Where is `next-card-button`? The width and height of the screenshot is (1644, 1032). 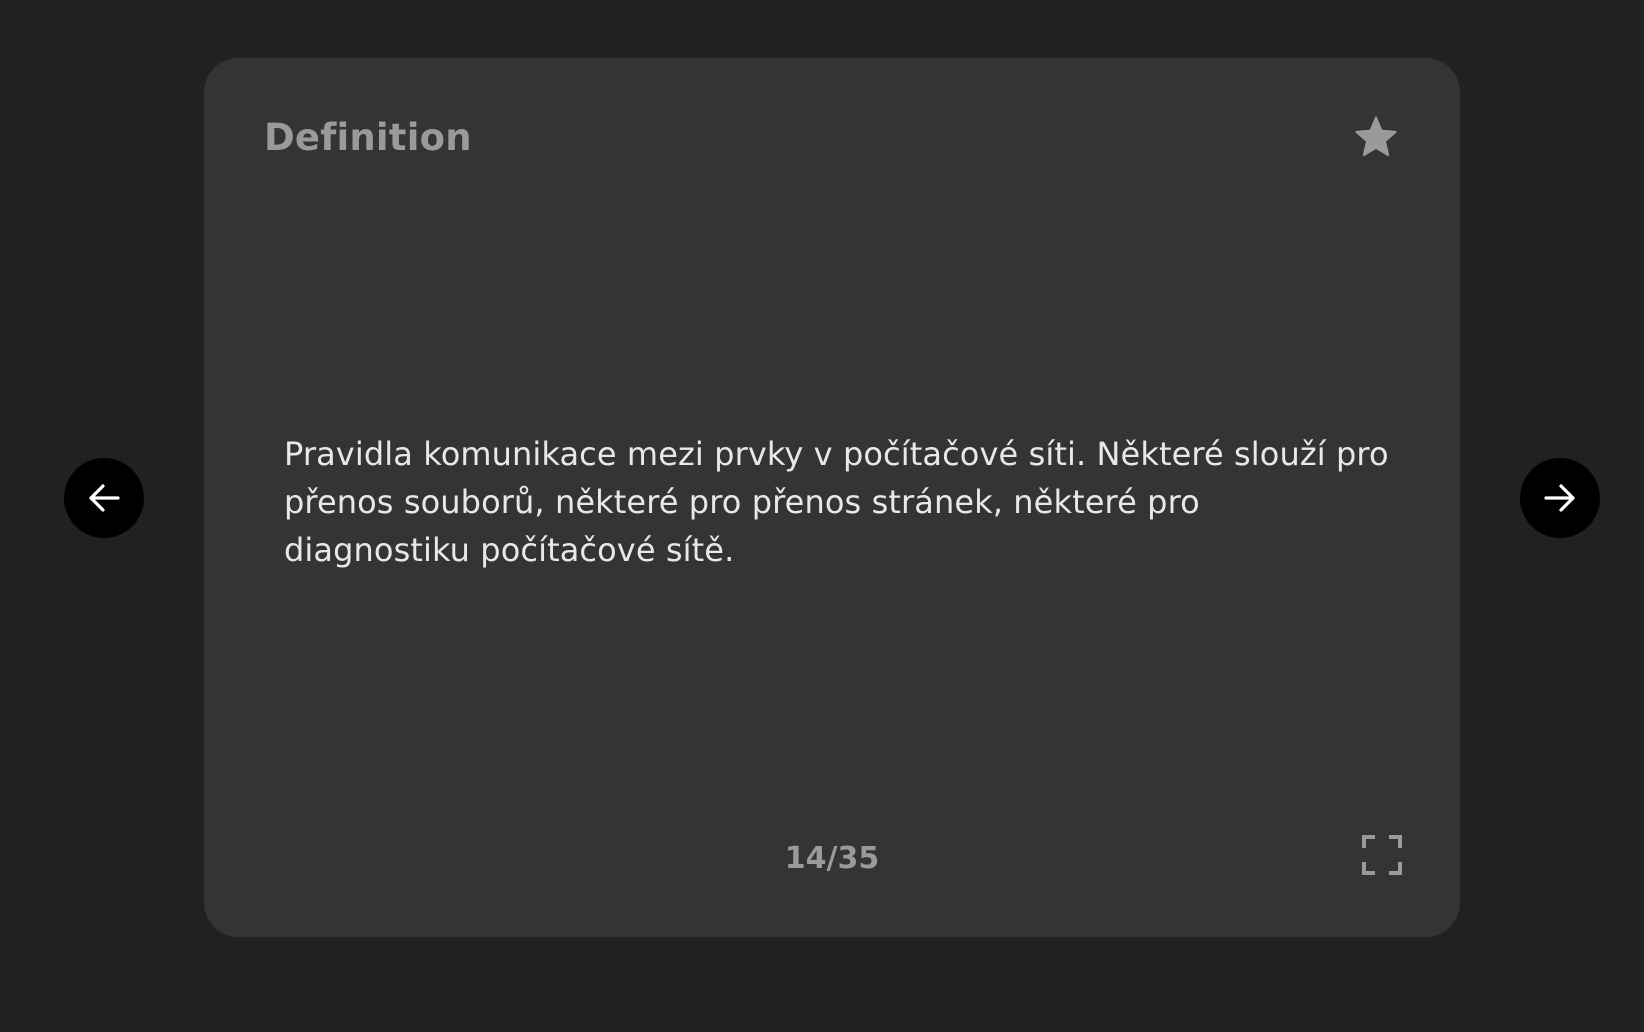
next-card-button is located at coordinates (1560, 498).